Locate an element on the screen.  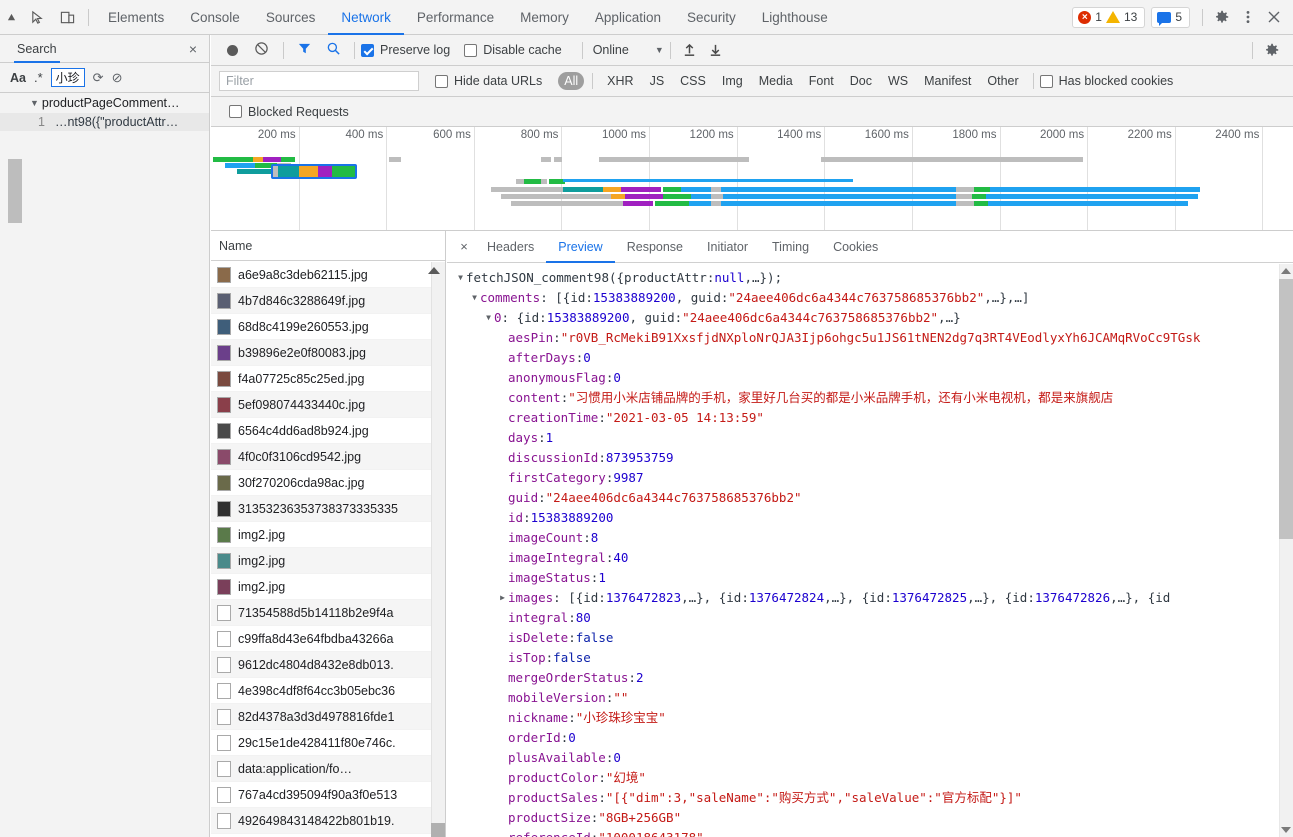
request-scrollbar-thumb is located at coordinates (438, 830).